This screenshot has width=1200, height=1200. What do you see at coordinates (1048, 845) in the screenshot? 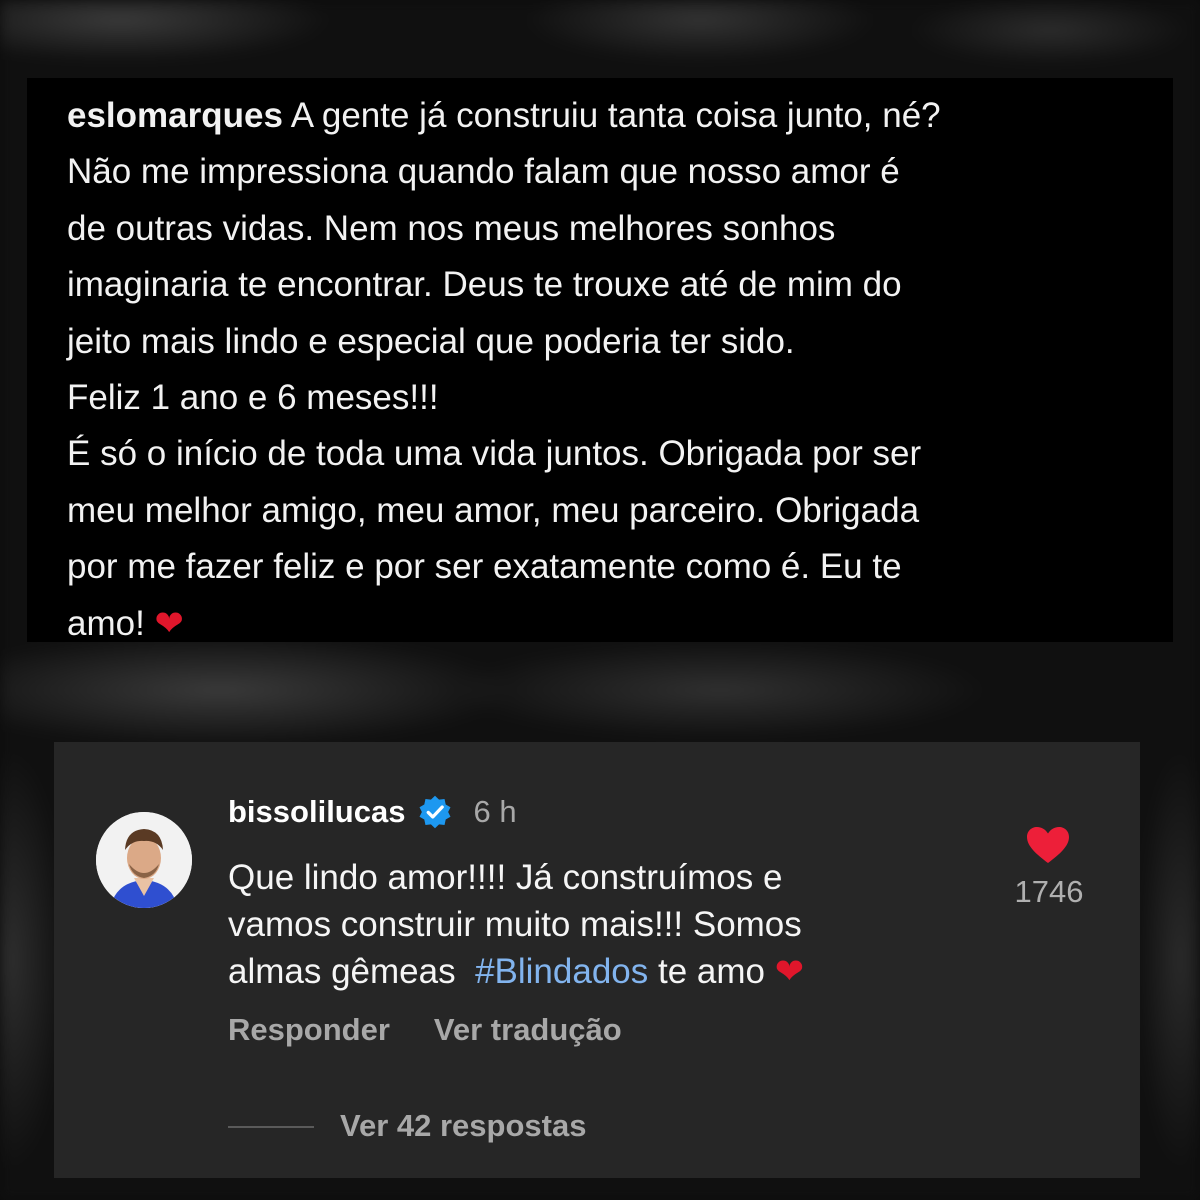
I see `heart-icon` at bounding box center [1048, 845].